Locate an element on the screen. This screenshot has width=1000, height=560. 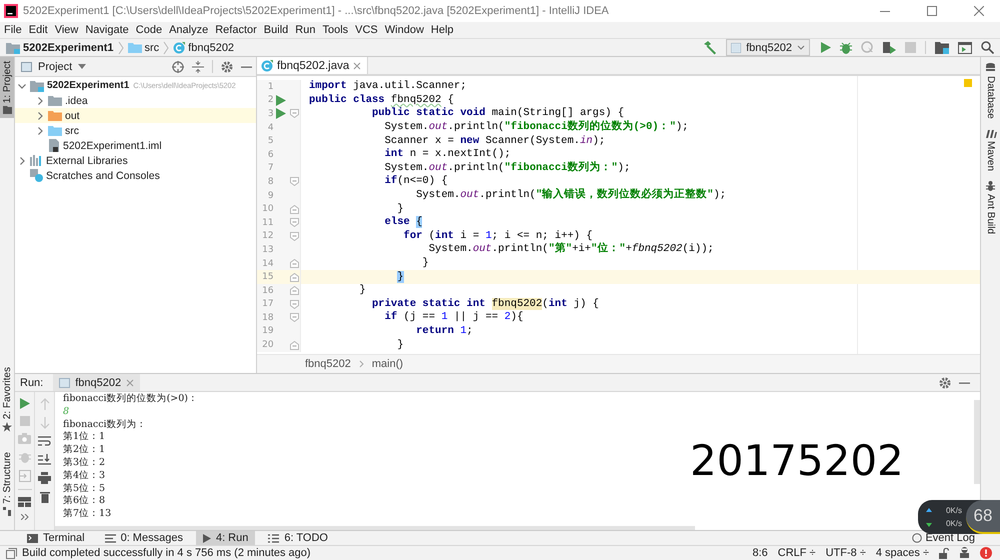
line-number: 17 is located at coordinates (267, 304).